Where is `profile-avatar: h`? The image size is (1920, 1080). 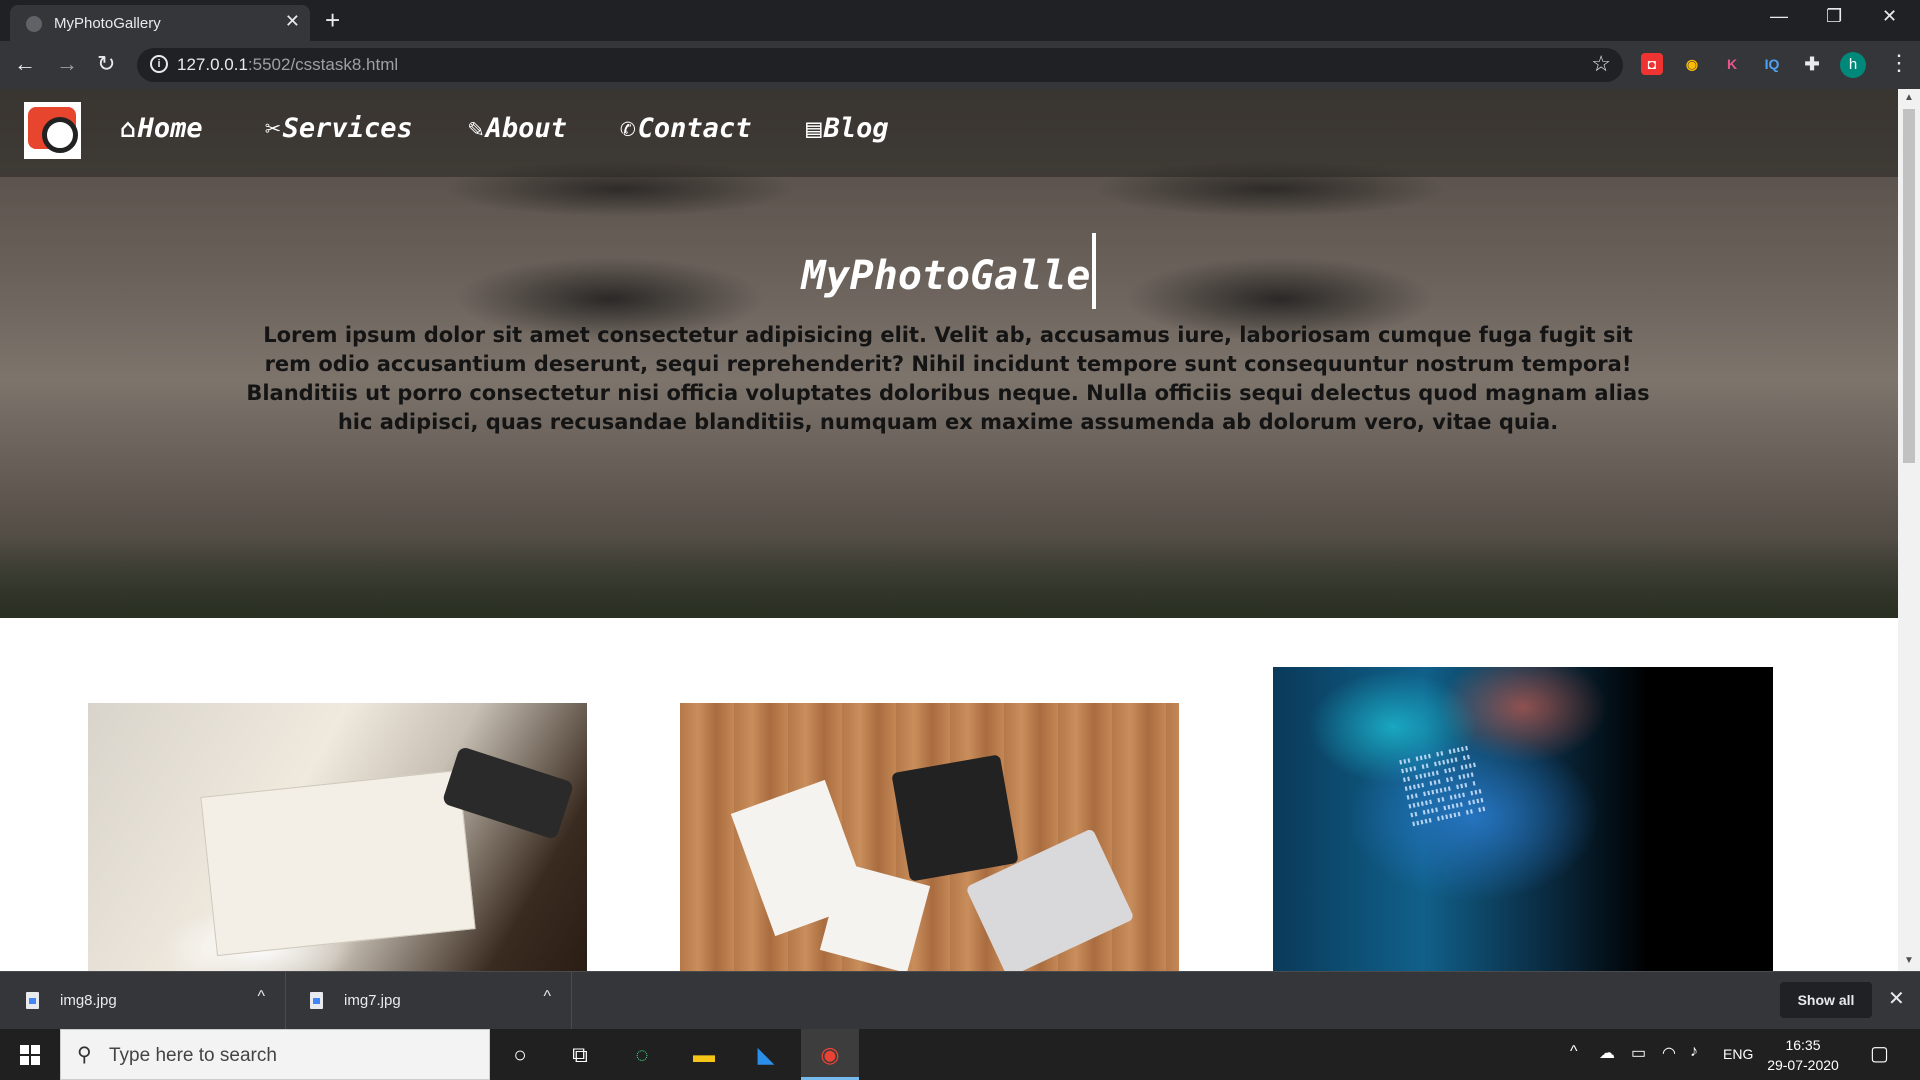 profile-avatar: h is located at coordinates (1853, 65).